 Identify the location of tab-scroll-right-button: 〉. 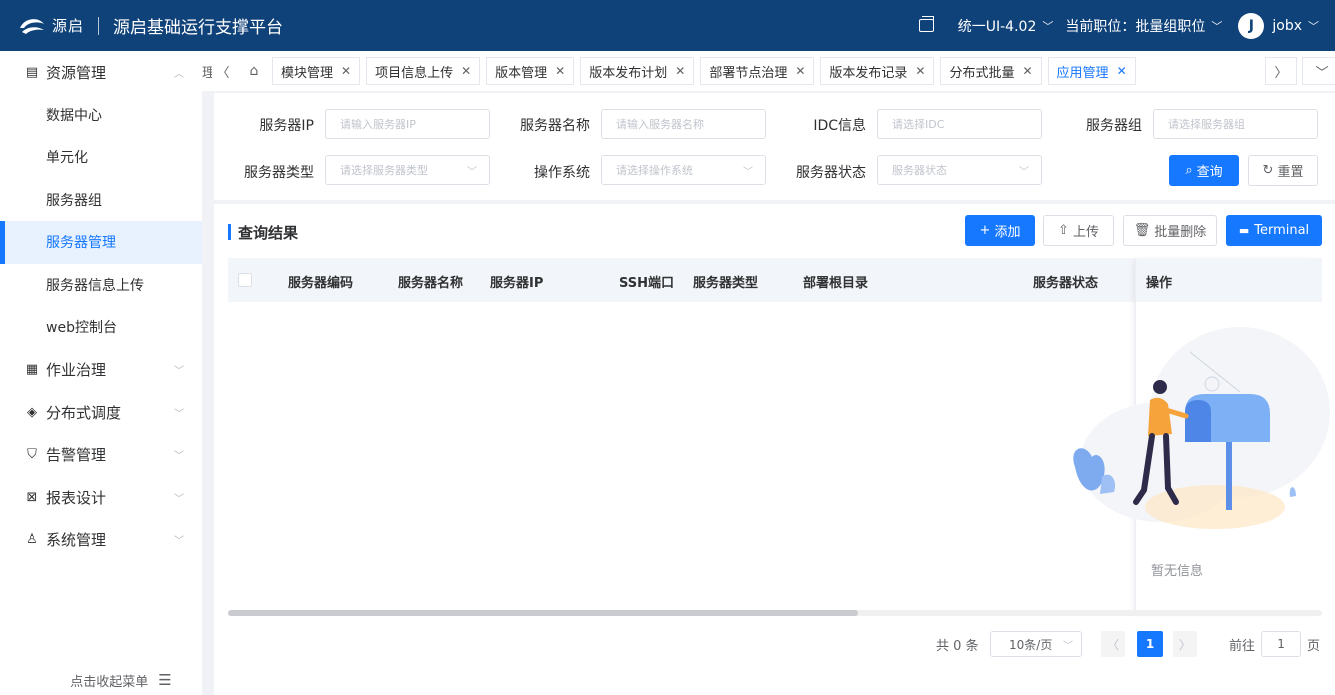
(1281, 71).